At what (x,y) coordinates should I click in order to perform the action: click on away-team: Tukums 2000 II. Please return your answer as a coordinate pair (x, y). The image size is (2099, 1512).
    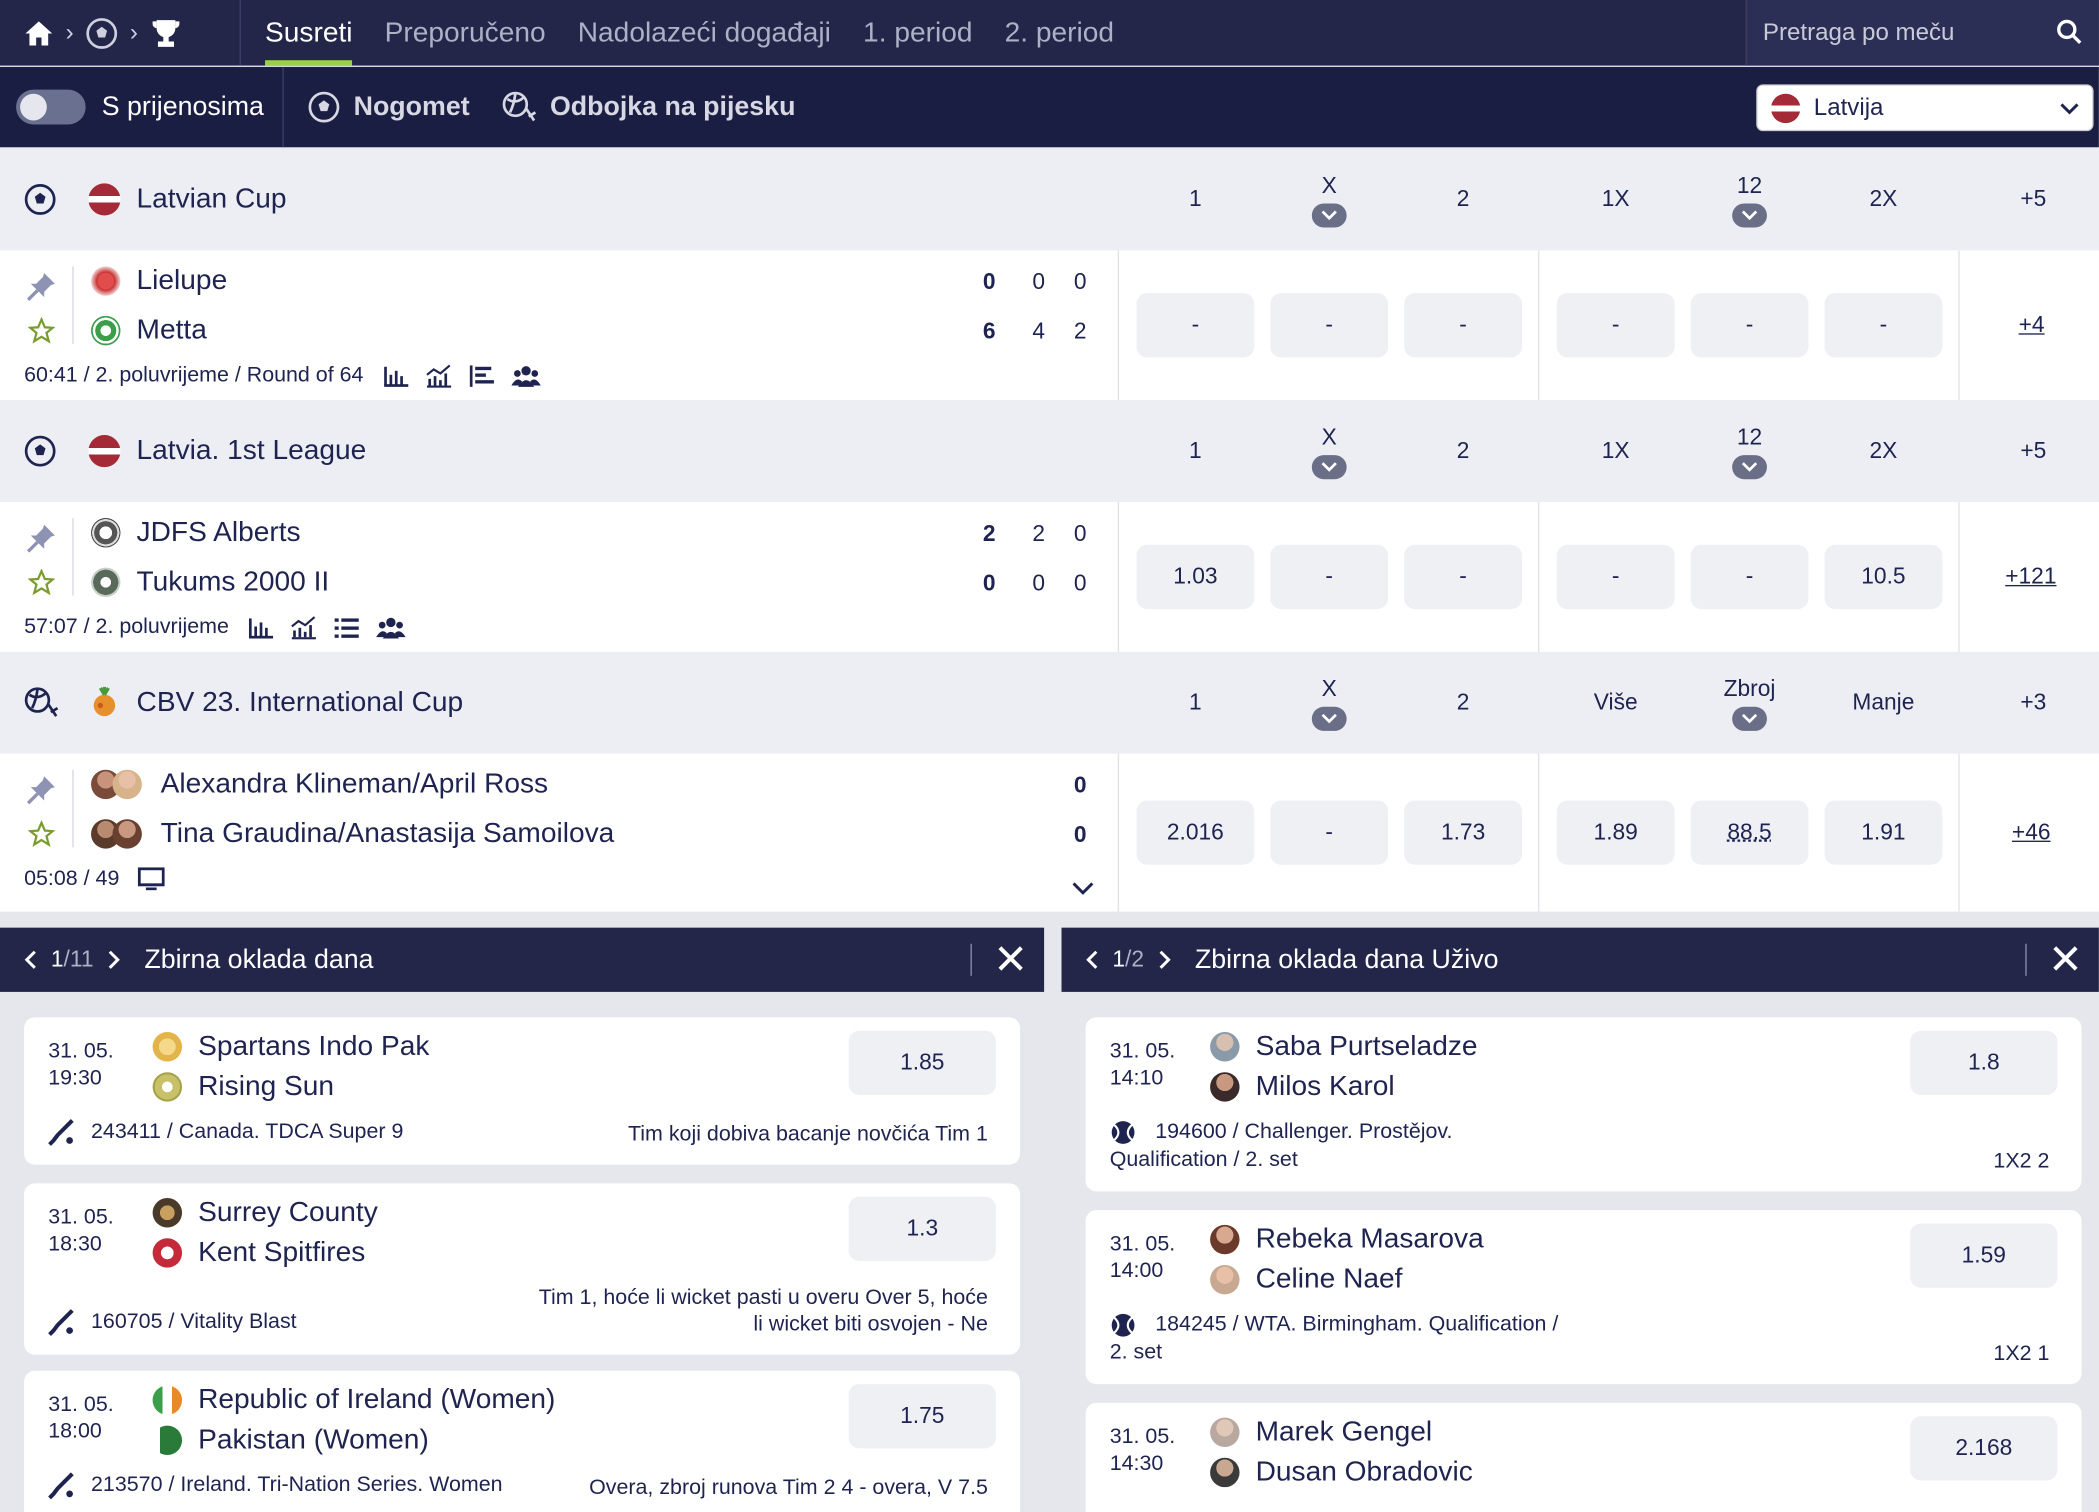
    Looking at the image, I should click on (210, 582).